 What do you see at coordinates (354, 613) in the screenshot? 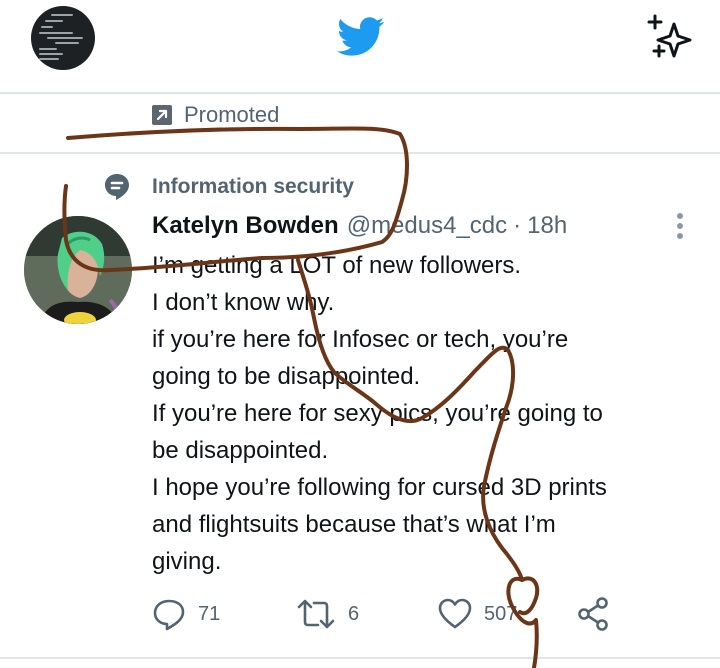
I see `retweet-count: 6` at bounding box center [354, 613].